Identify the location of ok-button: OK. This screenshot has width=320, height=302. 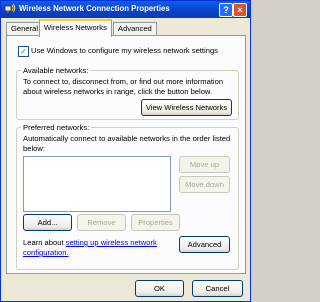
(159, 288).